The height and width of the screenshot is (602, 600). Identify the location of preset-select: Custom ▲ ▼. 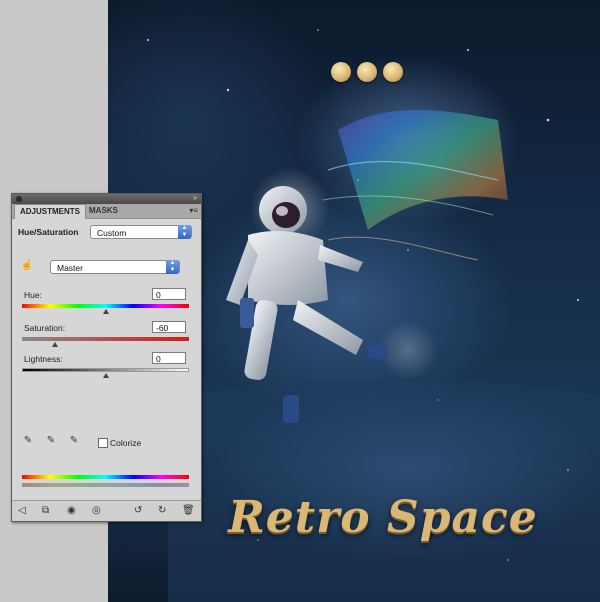
(141, 232).